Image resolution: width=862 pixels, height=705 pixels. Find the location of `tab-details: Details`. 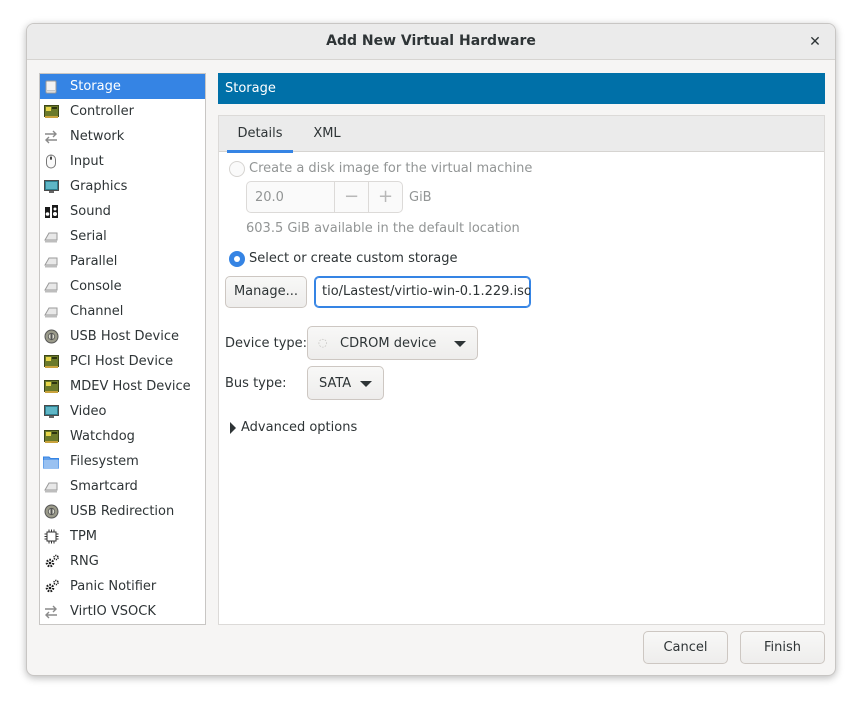

tab-details: Details is located at coordinates (260, 134).